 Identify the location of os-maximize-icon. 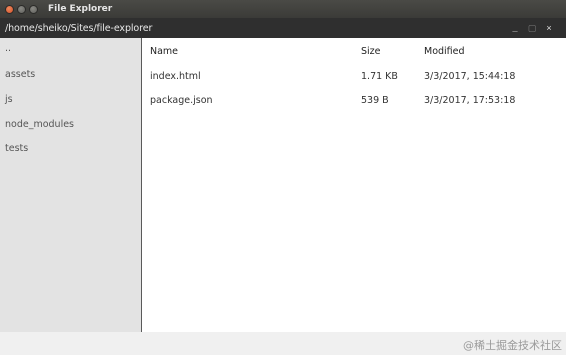
(33, 9).